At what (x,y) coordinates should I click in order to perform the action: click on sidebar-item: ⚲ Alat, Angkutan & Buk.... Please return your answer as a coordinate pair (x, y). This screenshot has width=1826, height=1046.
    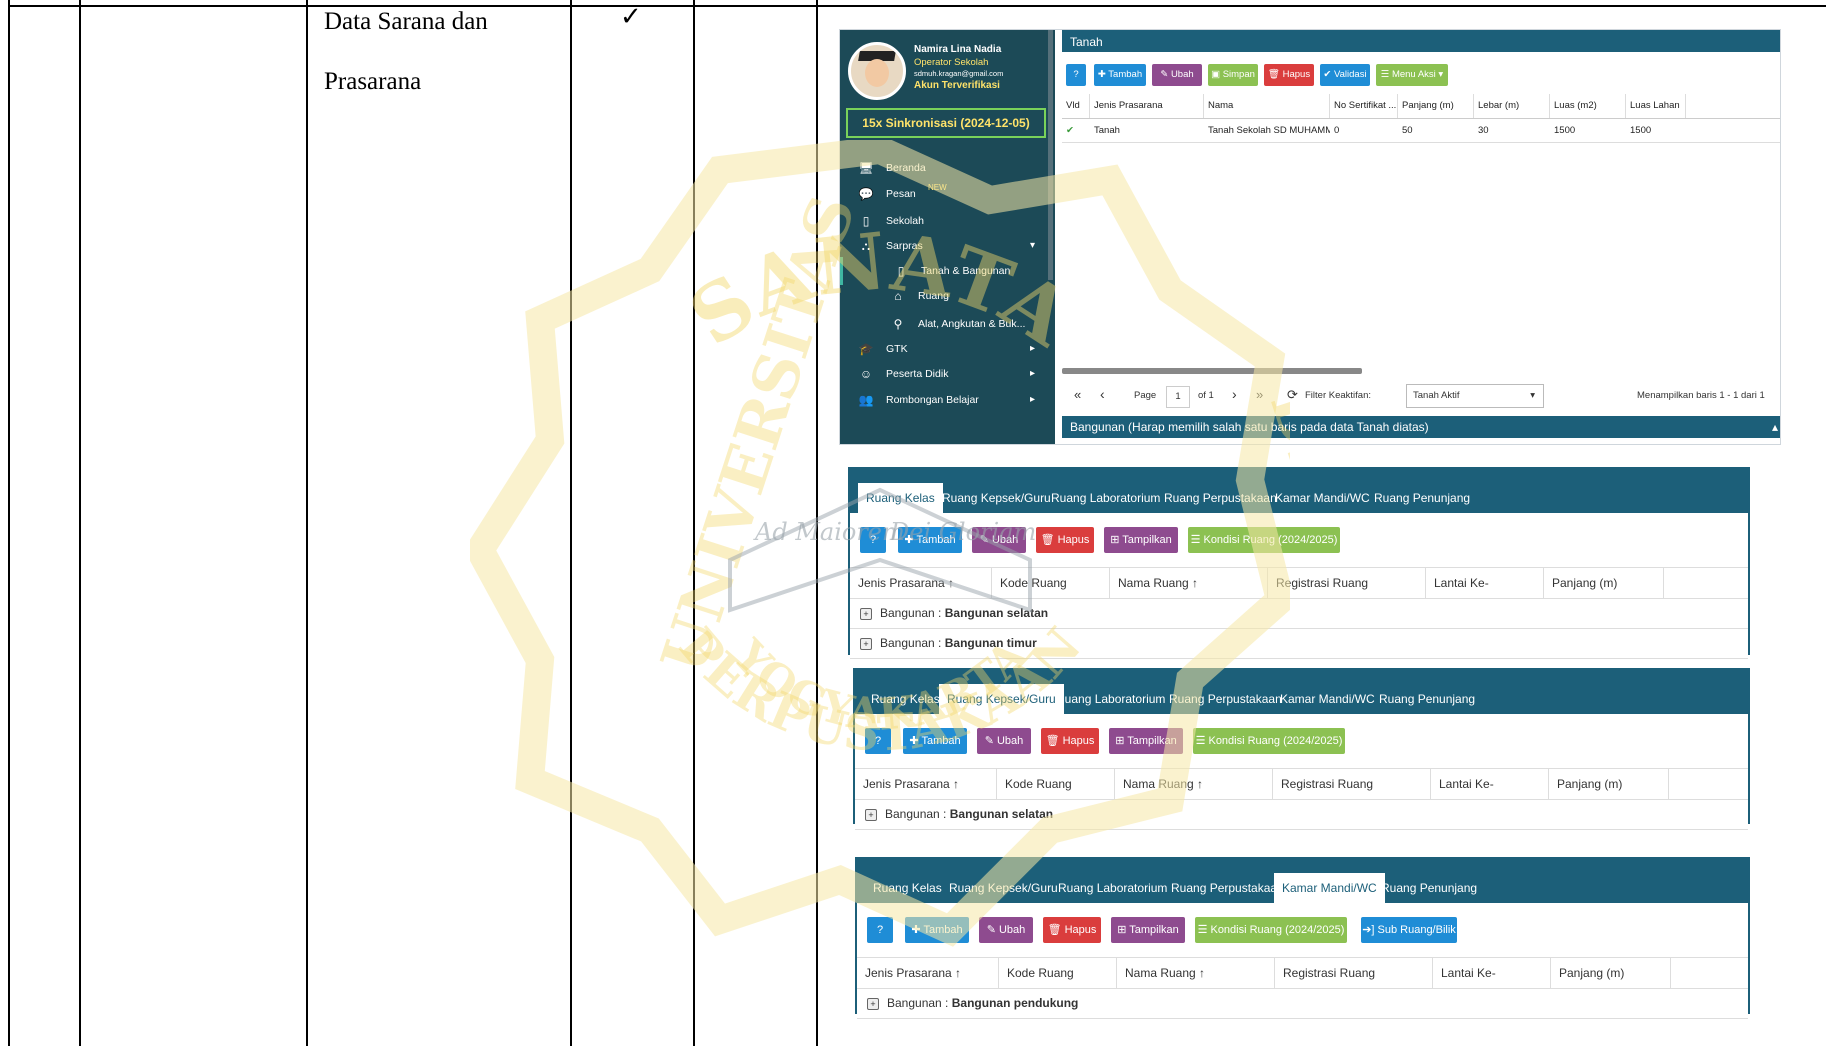
    Looking at the image, I should click on (947, 324).